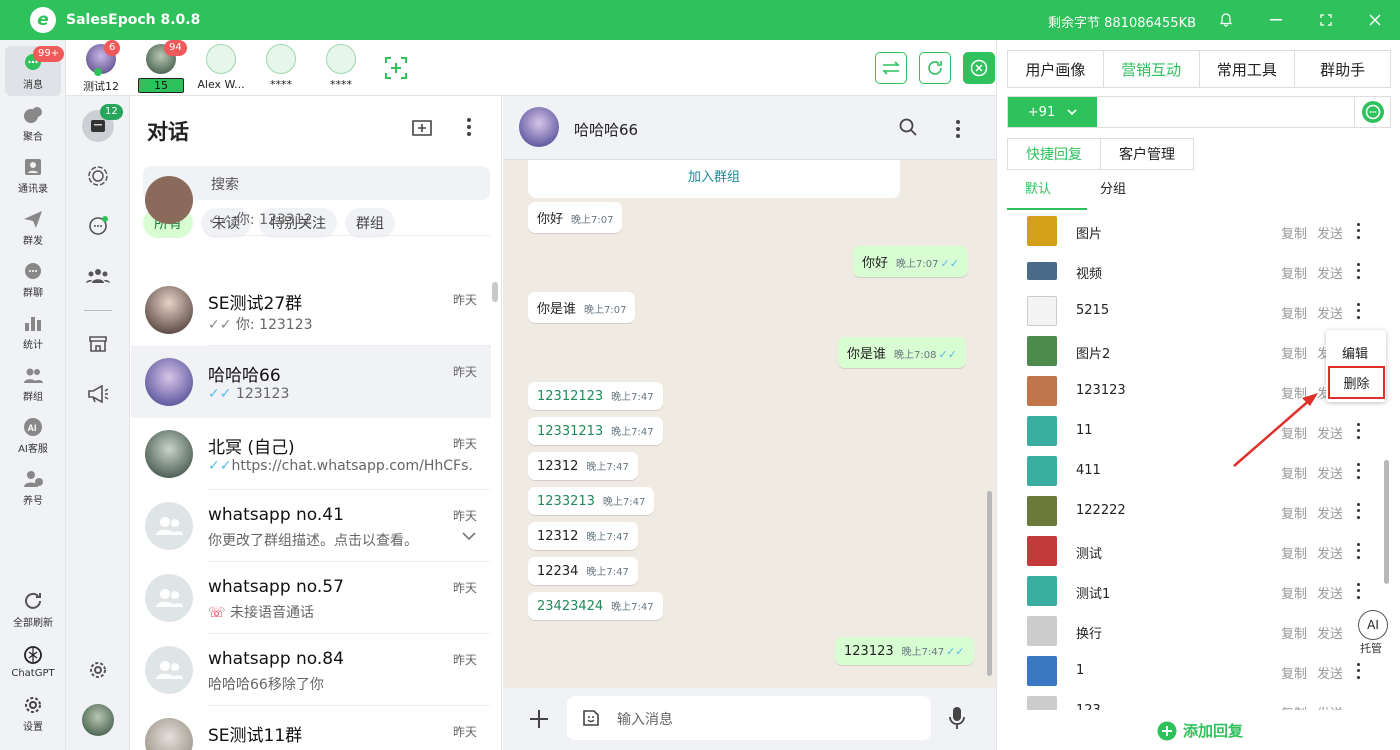 The image size is (1400, 750). Describe the element at coordinates (311, 526) in the screenshot. I see `list-item: whatsapp no.41 昨天 你更改了群组描述。点击以查看。` at that location.